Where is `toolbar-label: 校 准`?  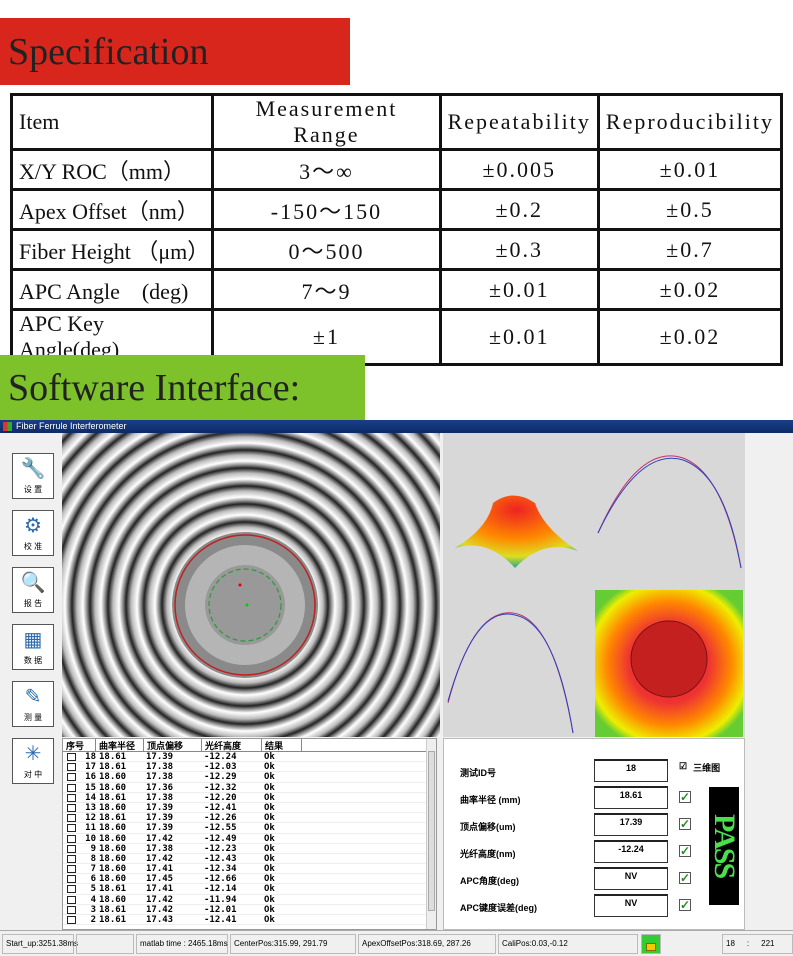
toolbar-label: 校 准 is located at coordinates (33, 546).